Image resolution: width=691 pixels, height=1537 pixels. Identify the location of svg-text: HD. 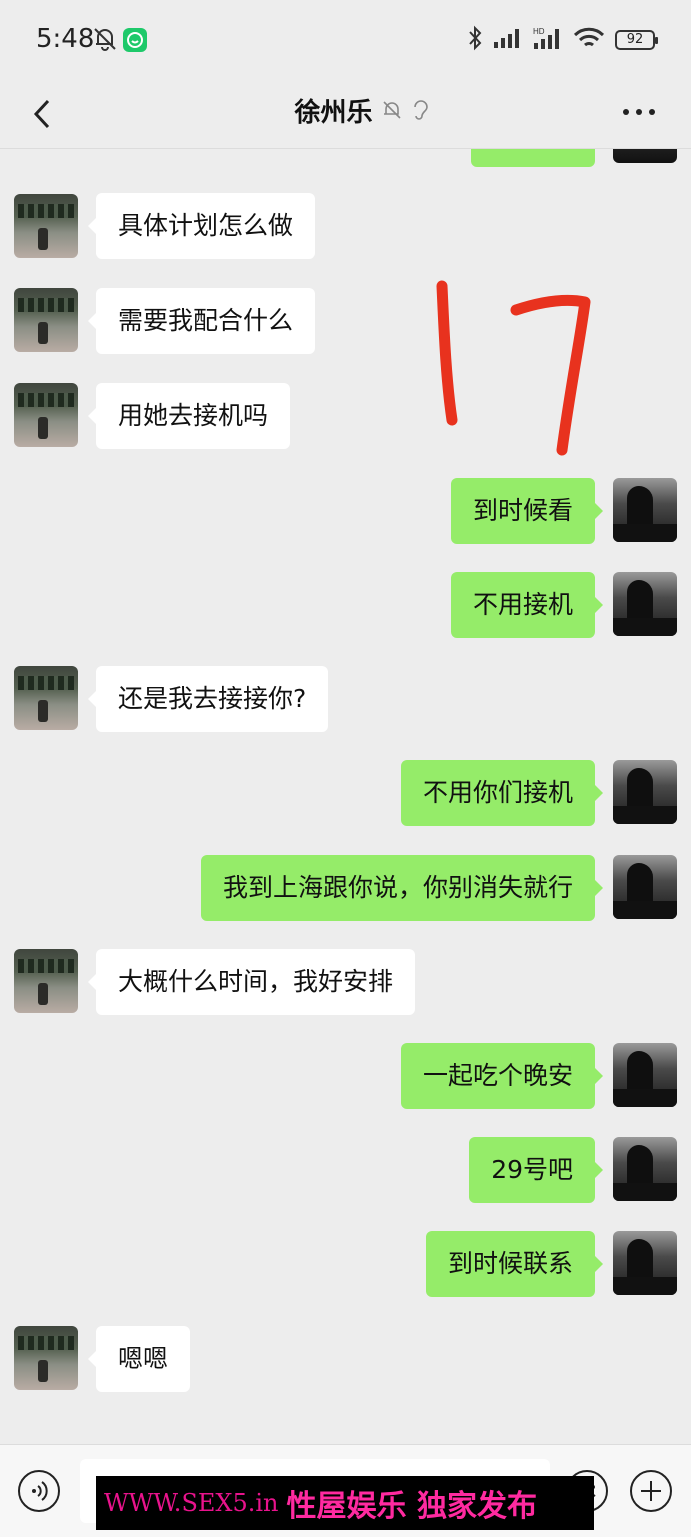
(539, 31).